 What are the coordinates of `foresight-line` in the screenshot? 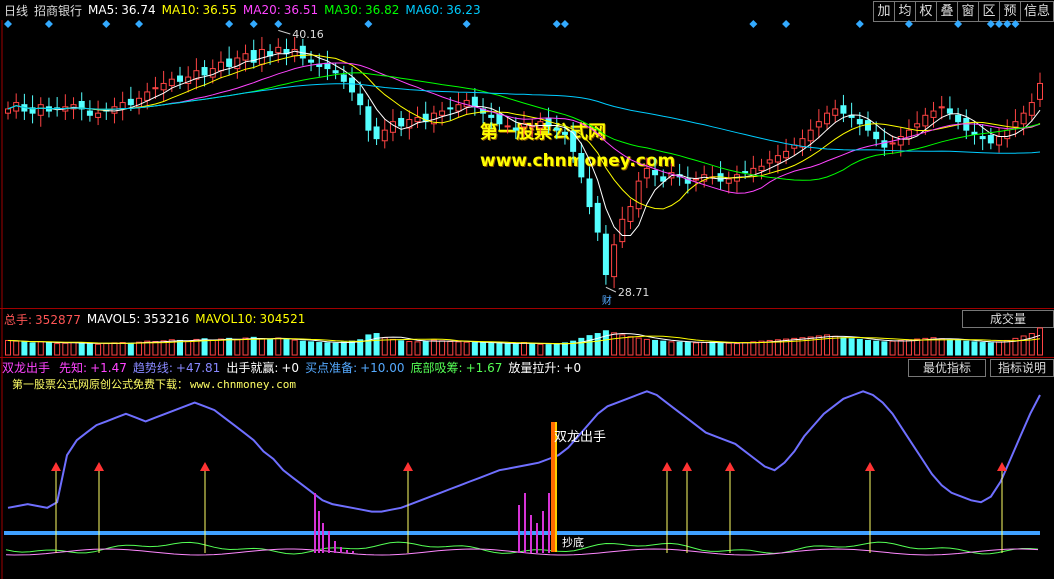 It's located at (522, 552).